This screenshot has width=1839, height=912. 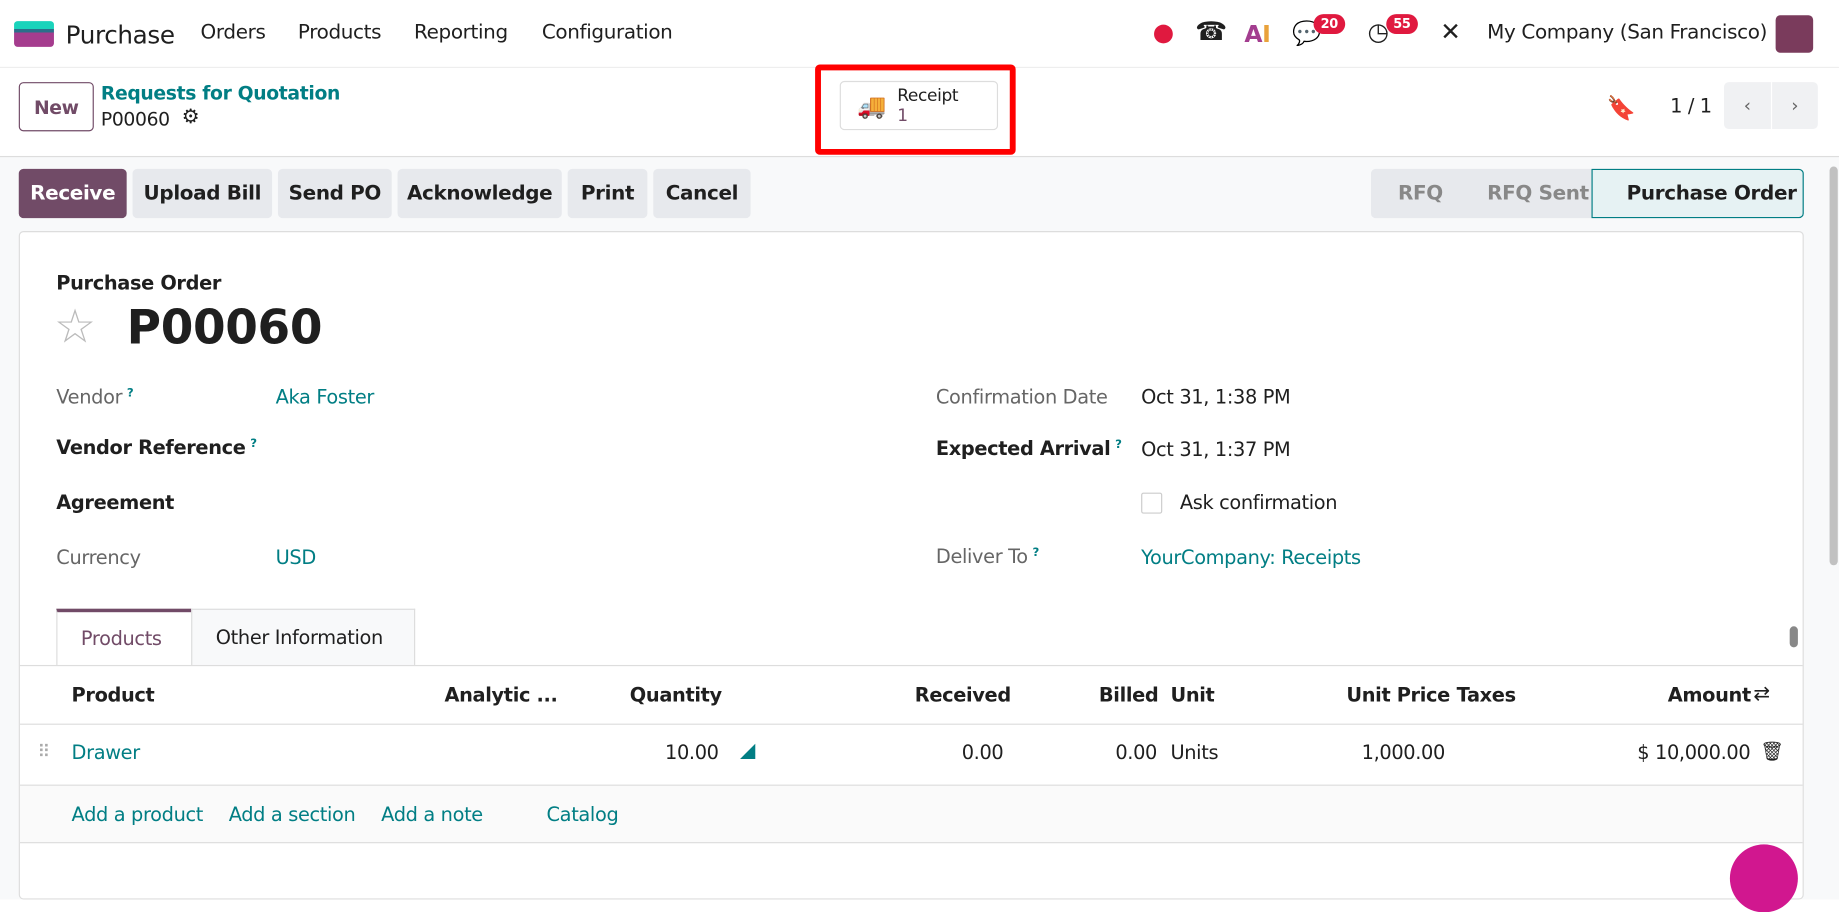 I want to click on billed-cell: 0.00, so click(x=1136, y=752).